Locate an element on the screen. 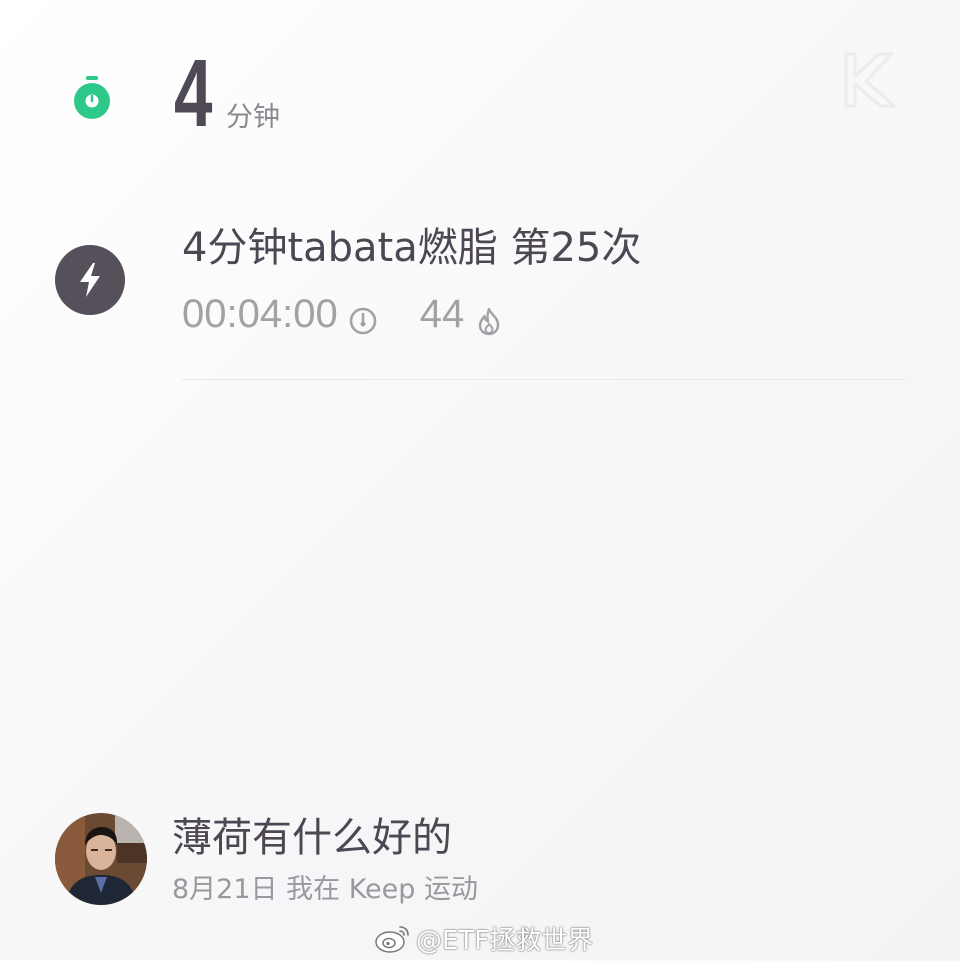  user-name: 薄荷有什么好的 is located at coordinates (312, 838).